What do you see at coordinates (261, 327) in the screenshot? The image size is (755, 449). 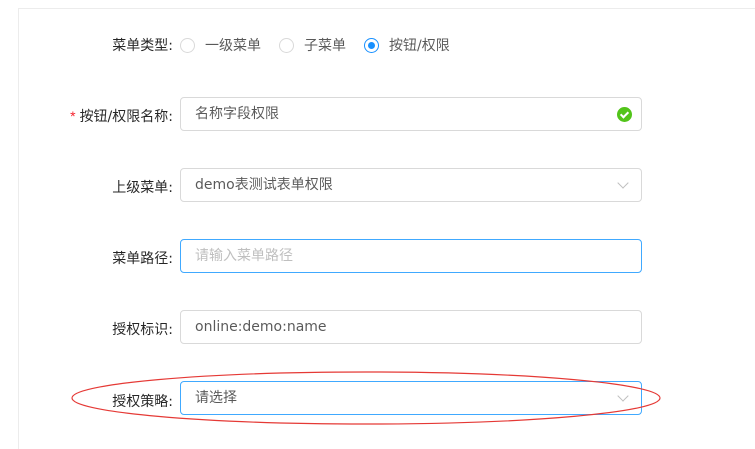 I see `auth-key-value: online:demo:name` at bounding box center [261, 327].